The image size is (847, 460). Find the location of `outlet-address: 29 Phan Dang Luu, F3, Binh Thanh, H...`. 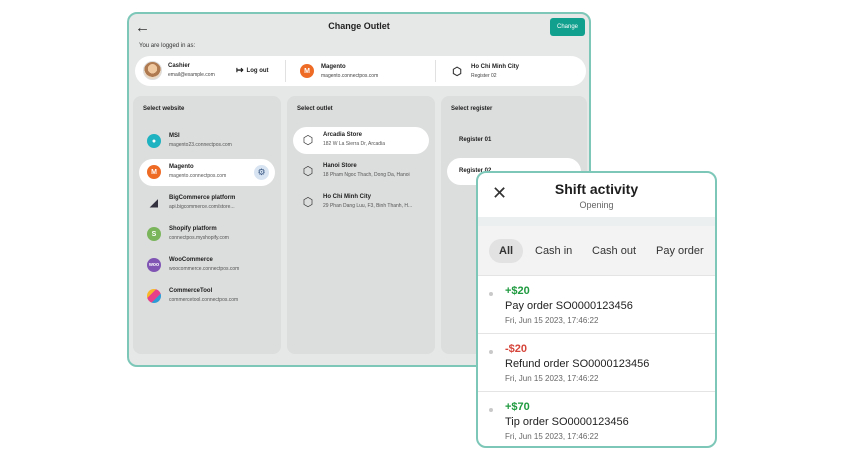

outlet-address: 29 Phan Dang Luu, F3, Binh Thanh, H... is located at coordinates (368, 206).